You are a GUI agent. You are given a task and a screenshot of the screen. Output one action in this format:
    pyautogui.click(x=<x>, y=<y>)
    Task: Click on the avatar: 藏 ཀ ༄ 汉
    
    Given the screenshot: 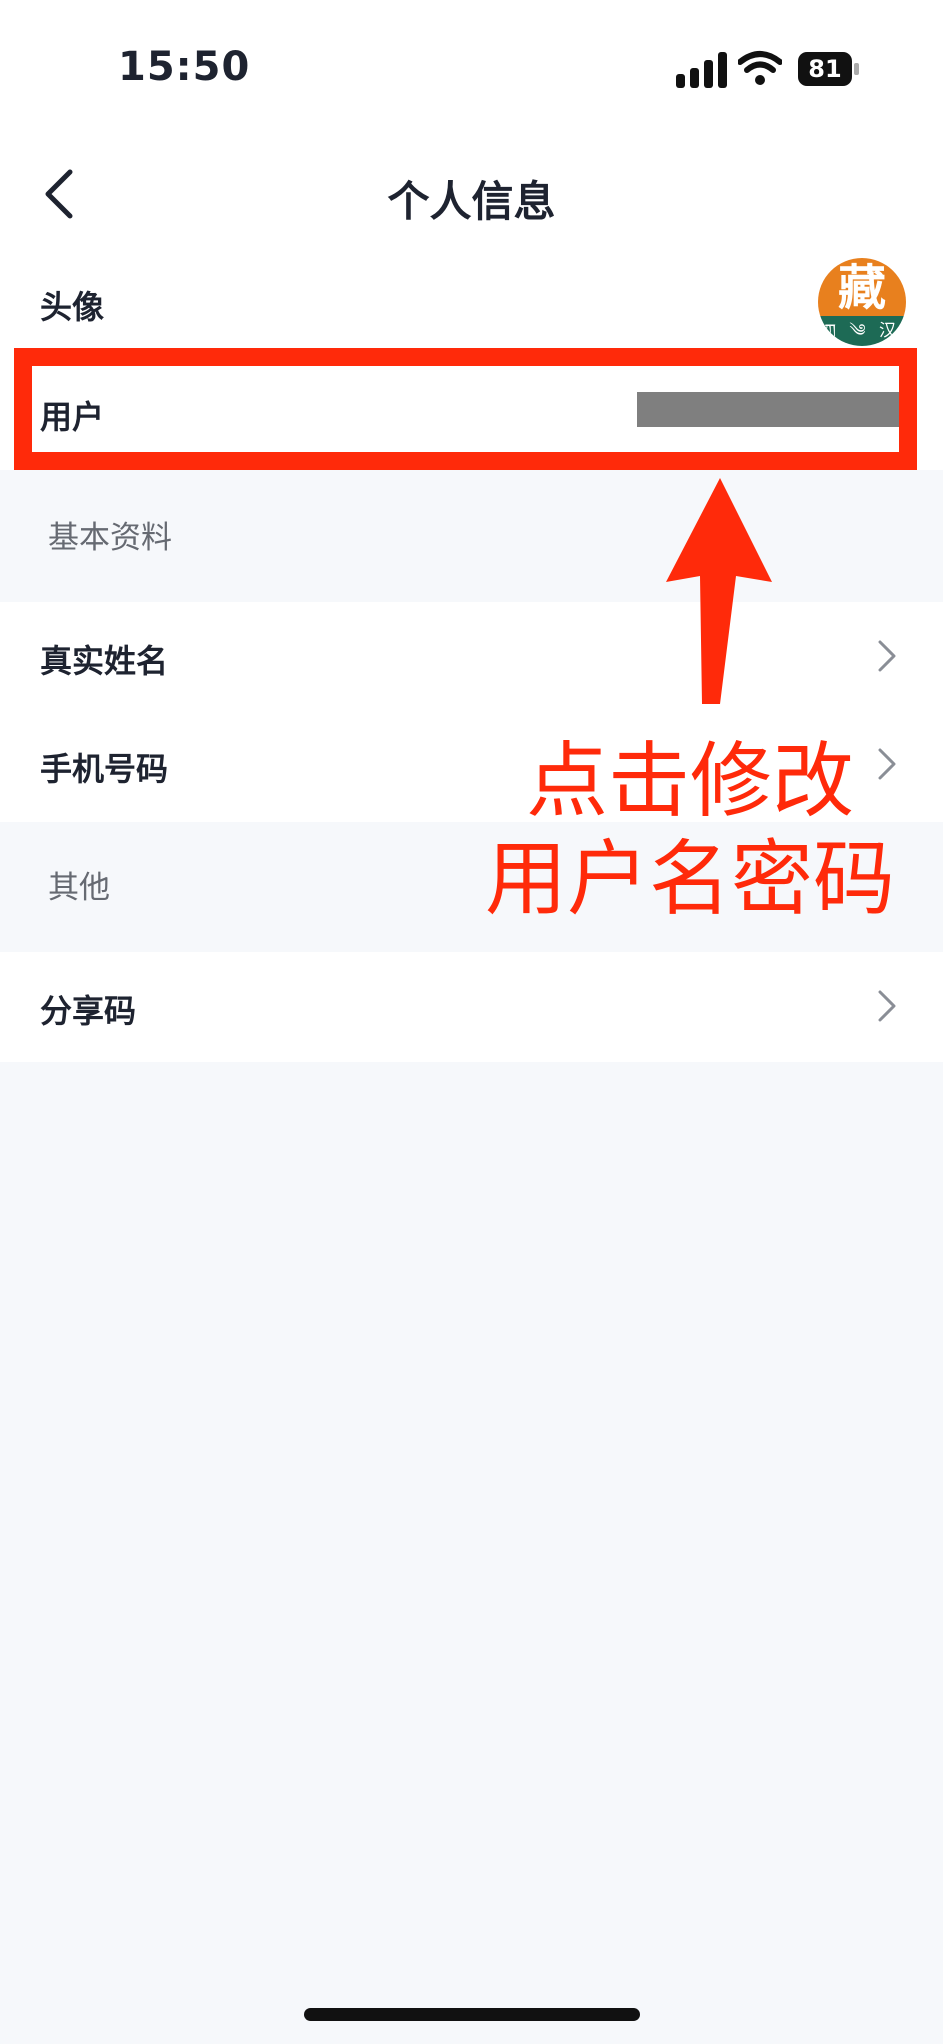 What is the action you would take?
    pyautogui.click(x=862, y=302)
    